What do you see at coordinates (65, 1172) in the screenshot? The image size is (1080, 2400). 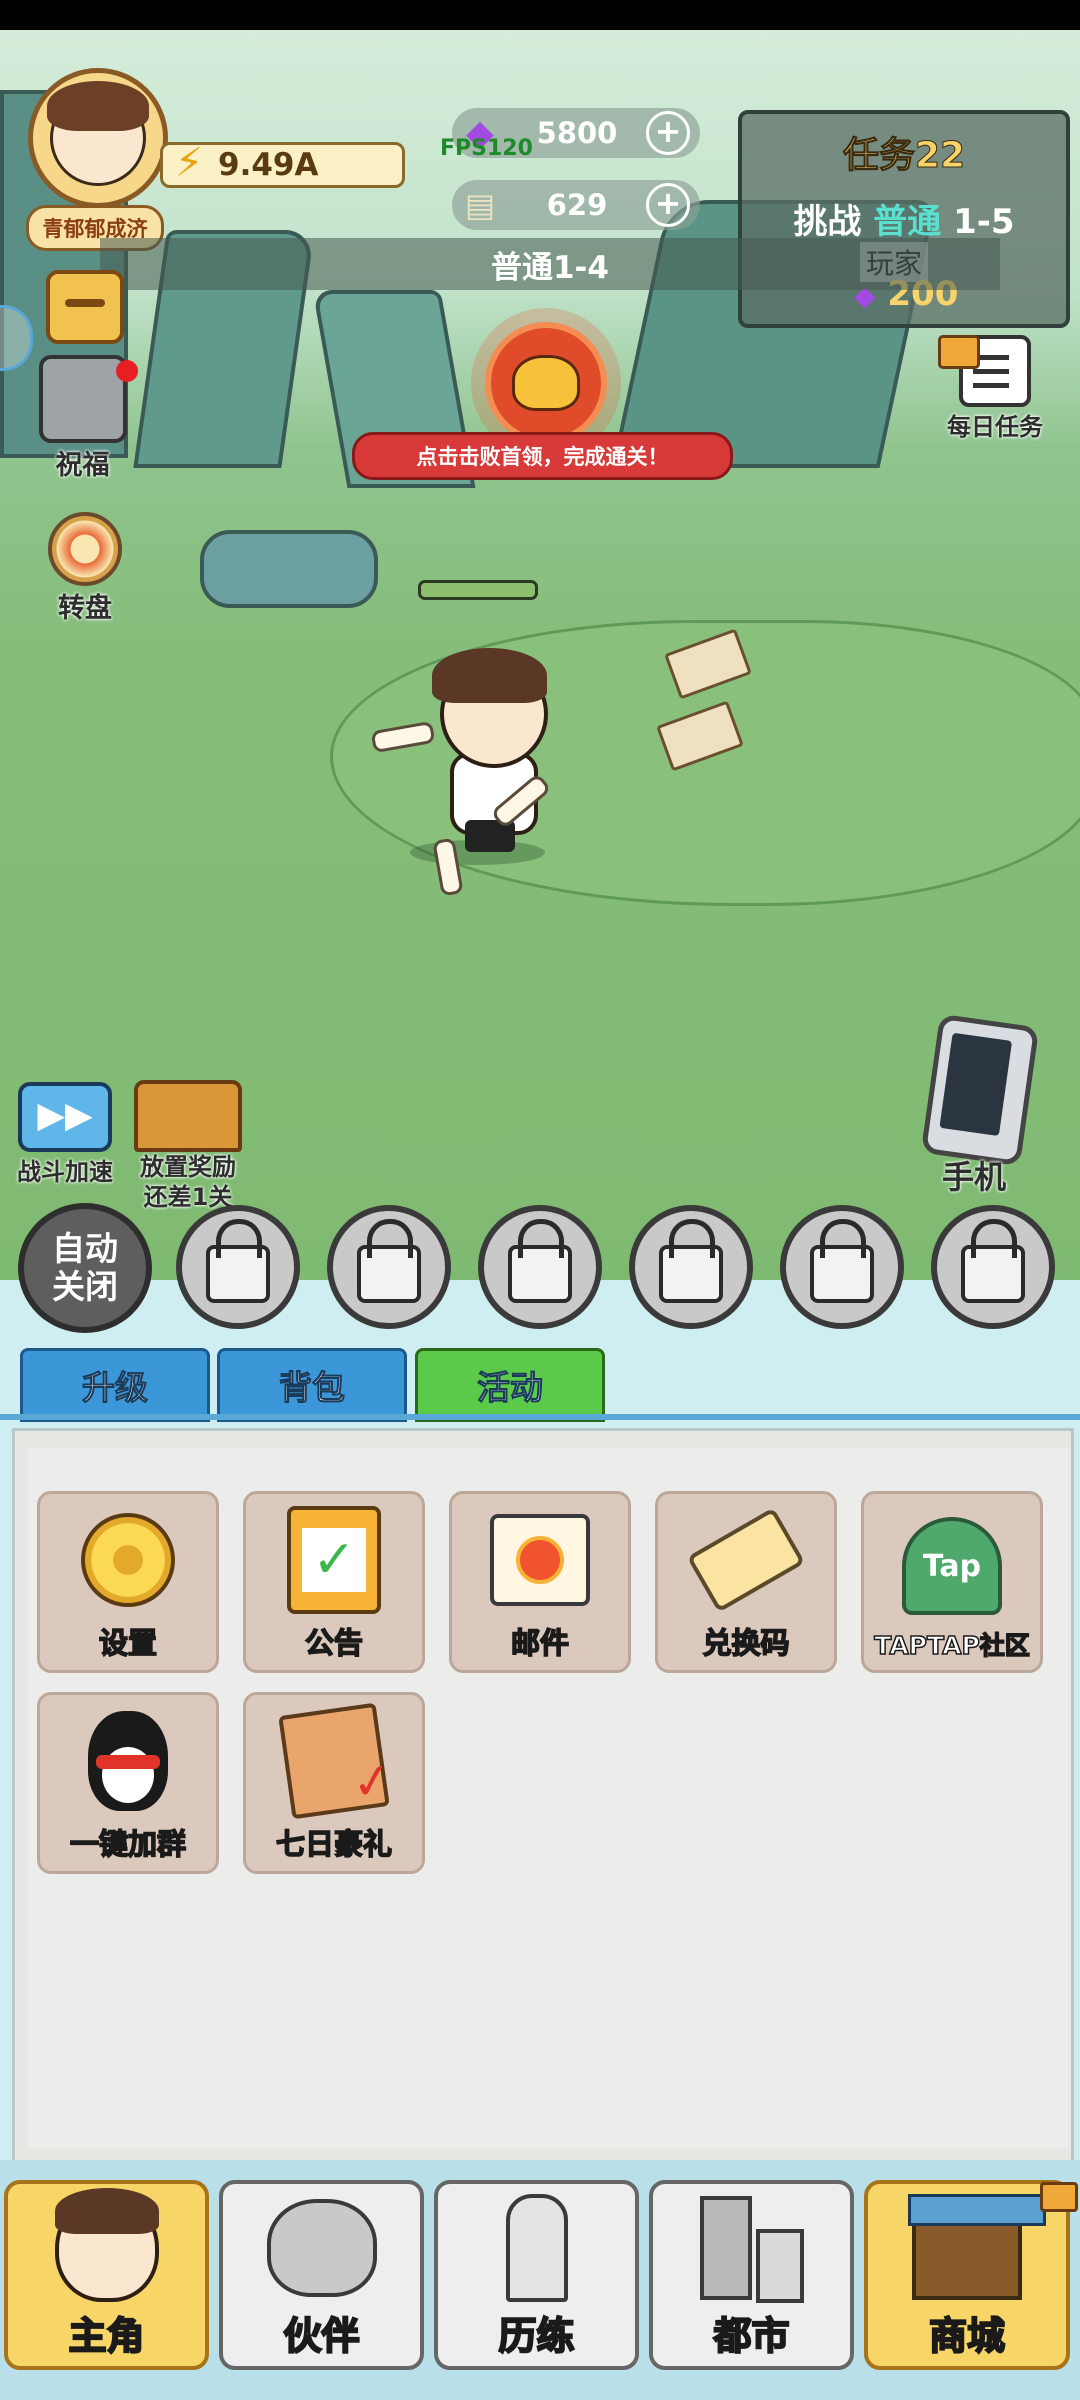 I see `battle-speed-label: 战斗加速` at bounding box center [65, 1172].